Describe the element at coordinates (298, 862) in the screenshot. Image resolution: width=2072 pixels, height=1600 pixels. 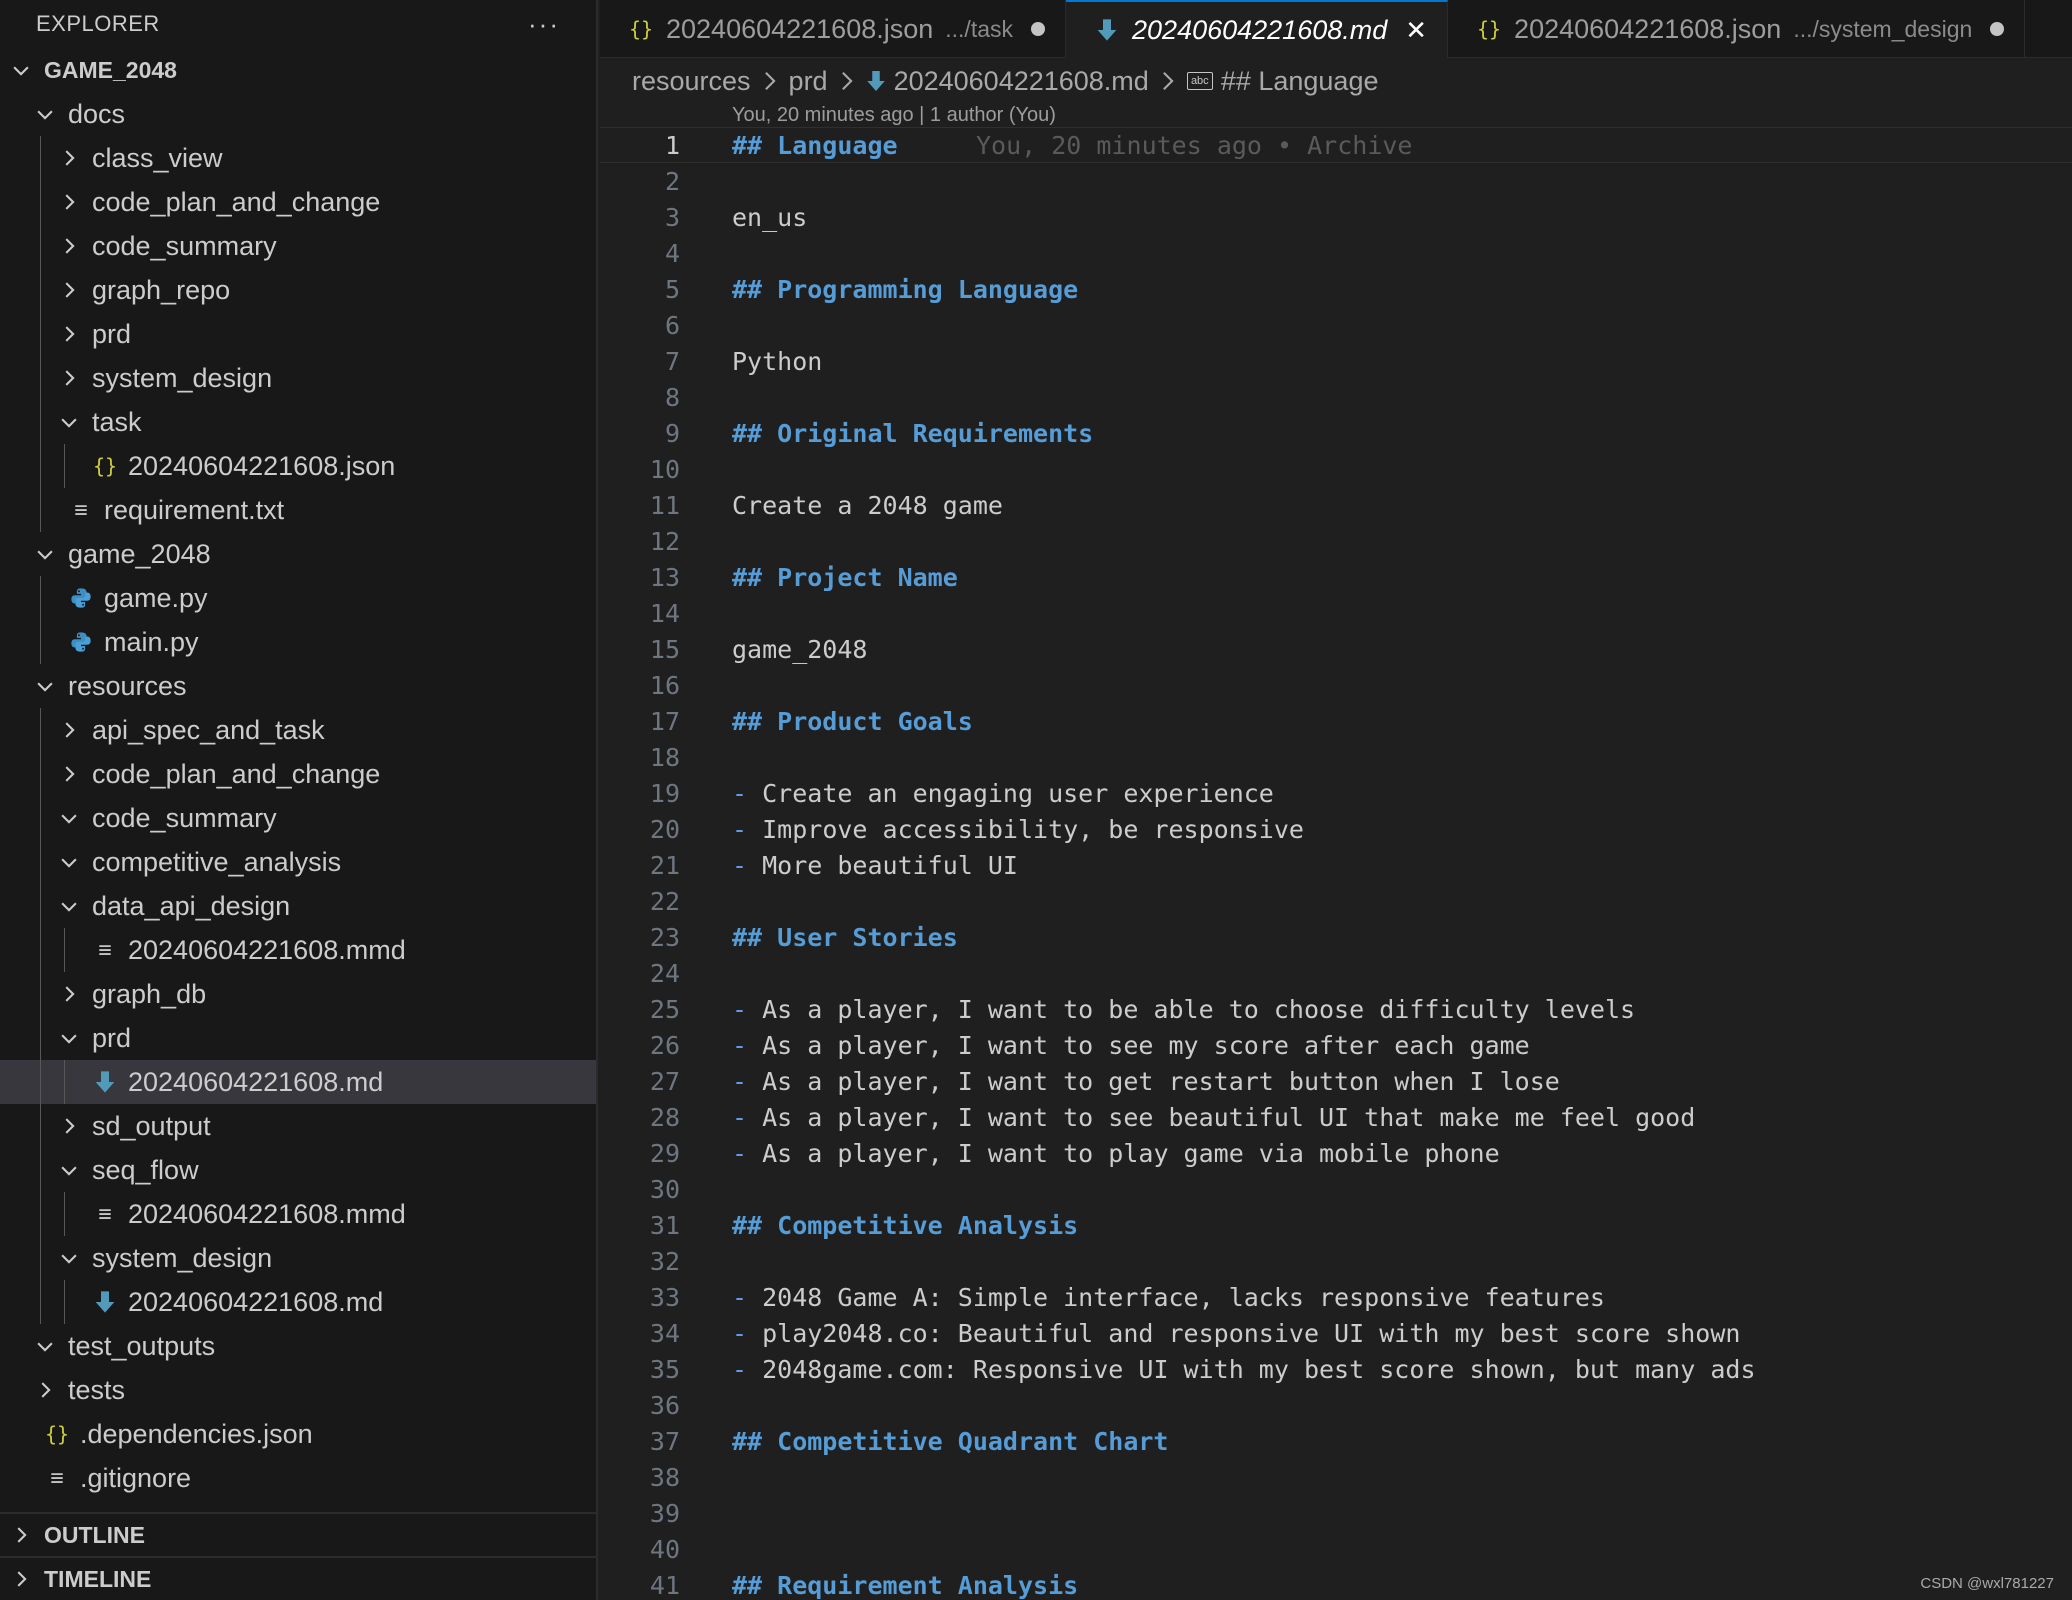
I see `tree-folder: competitive_analysis` at that location.